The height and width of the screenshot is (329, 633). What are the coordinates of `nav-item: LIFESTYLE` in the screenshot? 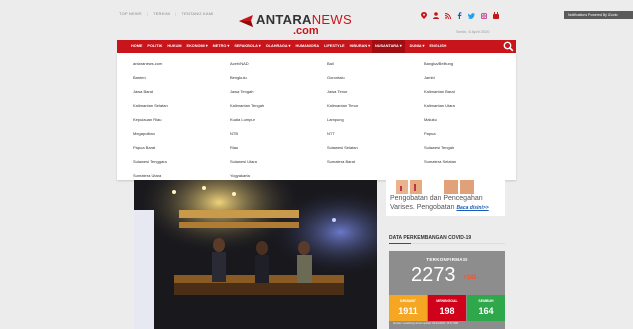 It's located at (334, 46).